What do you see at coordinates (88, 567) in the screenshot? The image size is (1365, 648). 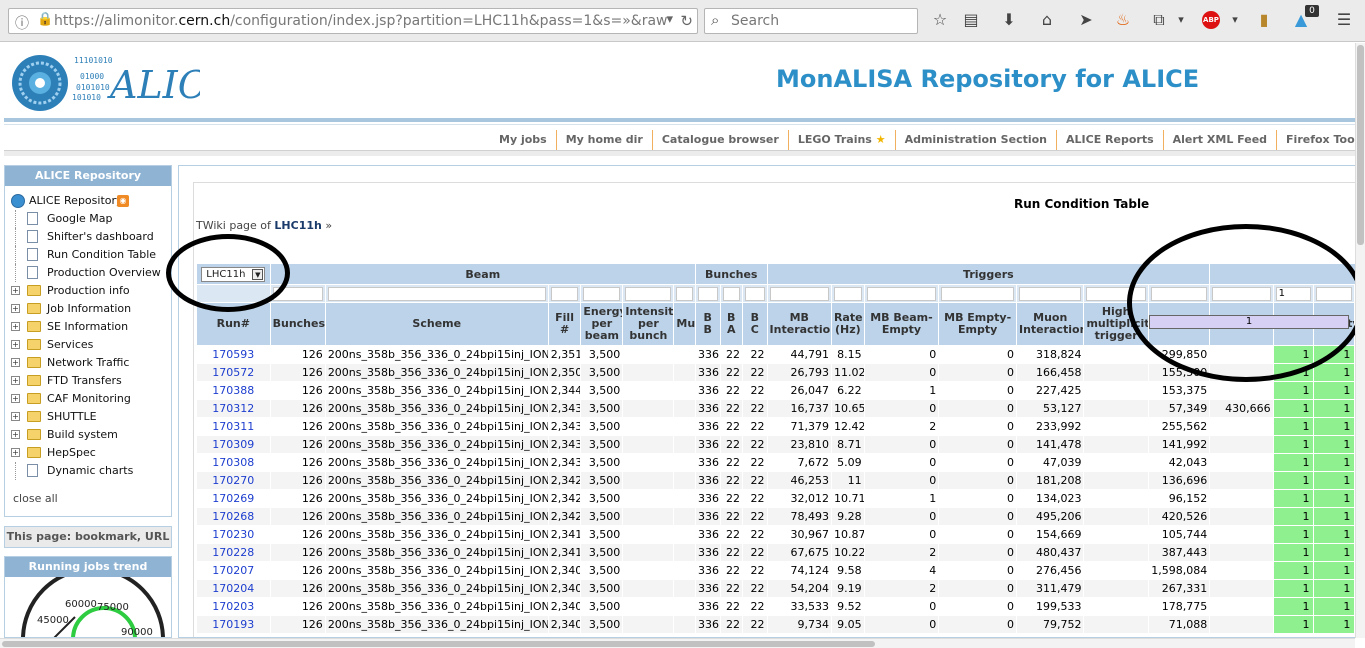 I see `jobs-trend-title: Running jobs trend` at bounding box center [88, 567].